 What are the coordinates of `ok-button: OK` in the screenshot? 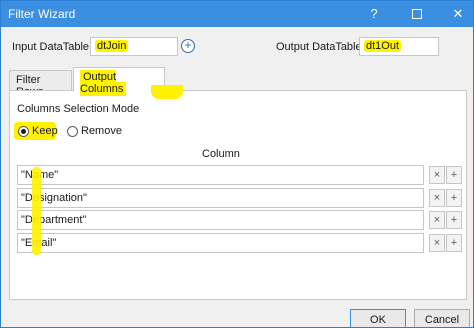 It's located at (378, 318).